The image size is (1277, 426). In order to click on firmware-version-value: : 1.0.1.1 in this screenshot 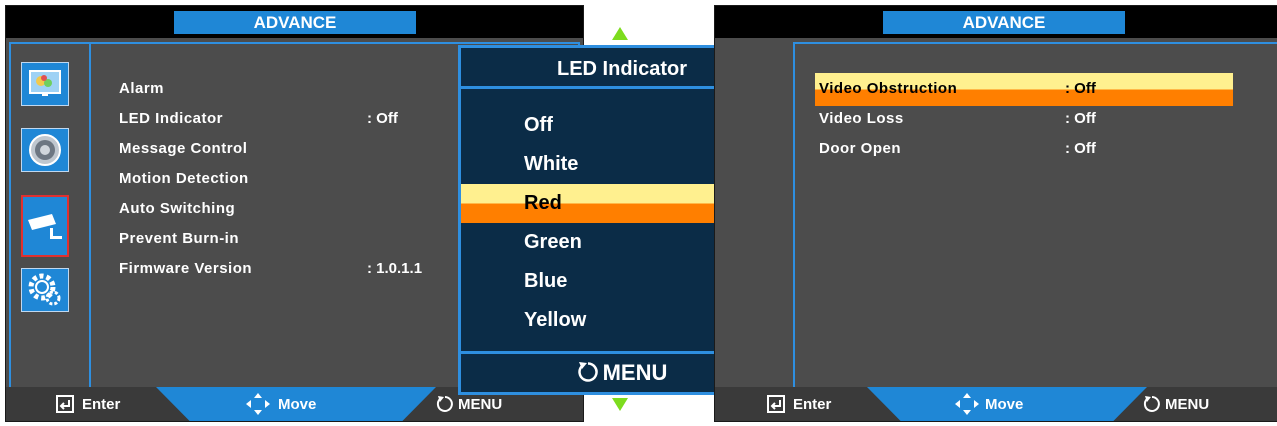, I will do `click(395, 268)`.